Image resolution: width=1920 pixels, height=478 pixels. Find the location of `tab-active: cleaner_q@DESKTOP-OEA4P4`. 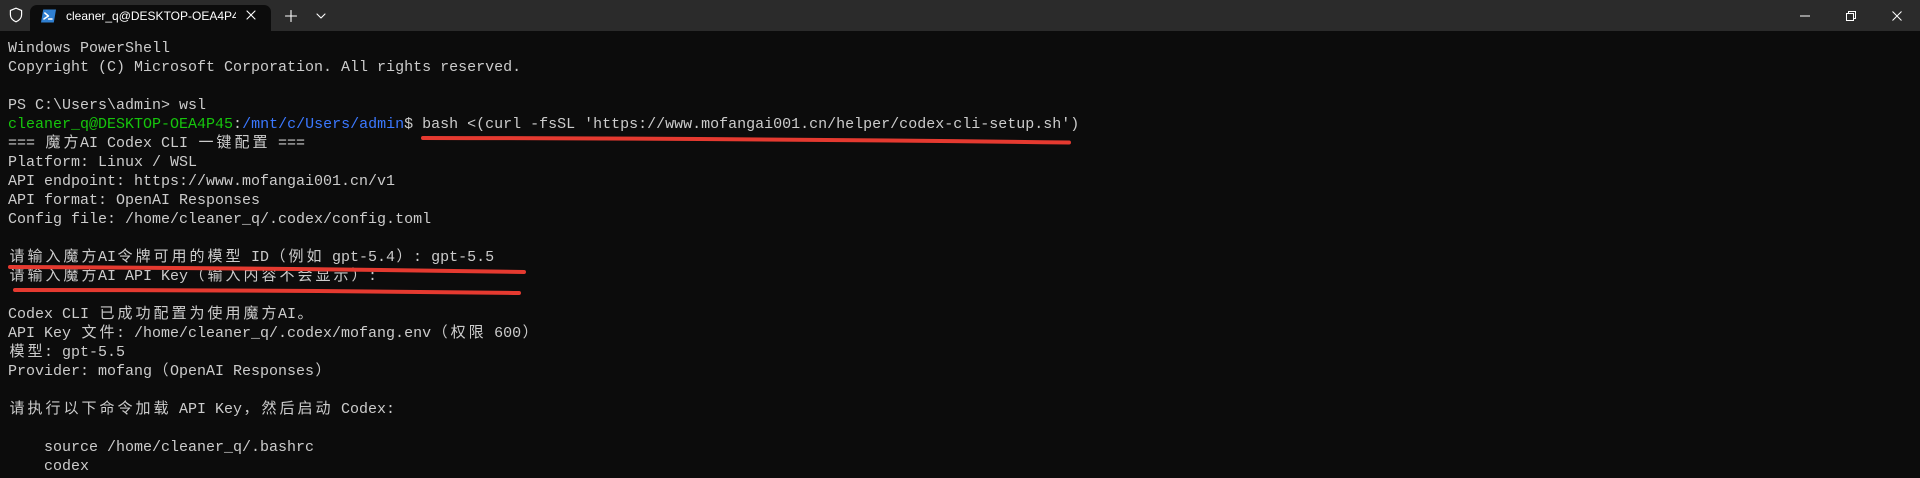

tab-active: cleaner_q@DESKTOP-OEA4P4 is located at coordinates (150, 18).